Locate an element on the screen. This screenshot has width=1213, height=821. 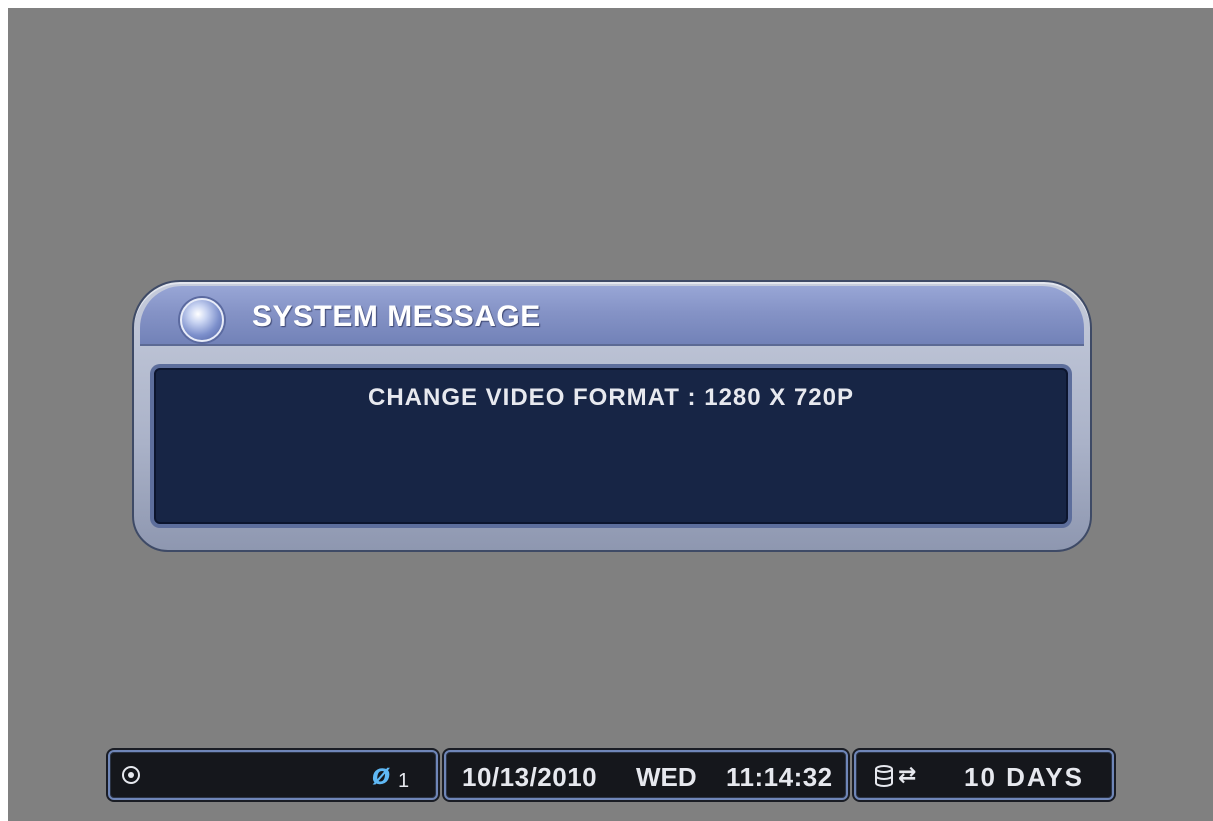
dialog-body: CHANGE VIDEO FORMAT : 1280 X 720P is located at coordinates (611, 446).